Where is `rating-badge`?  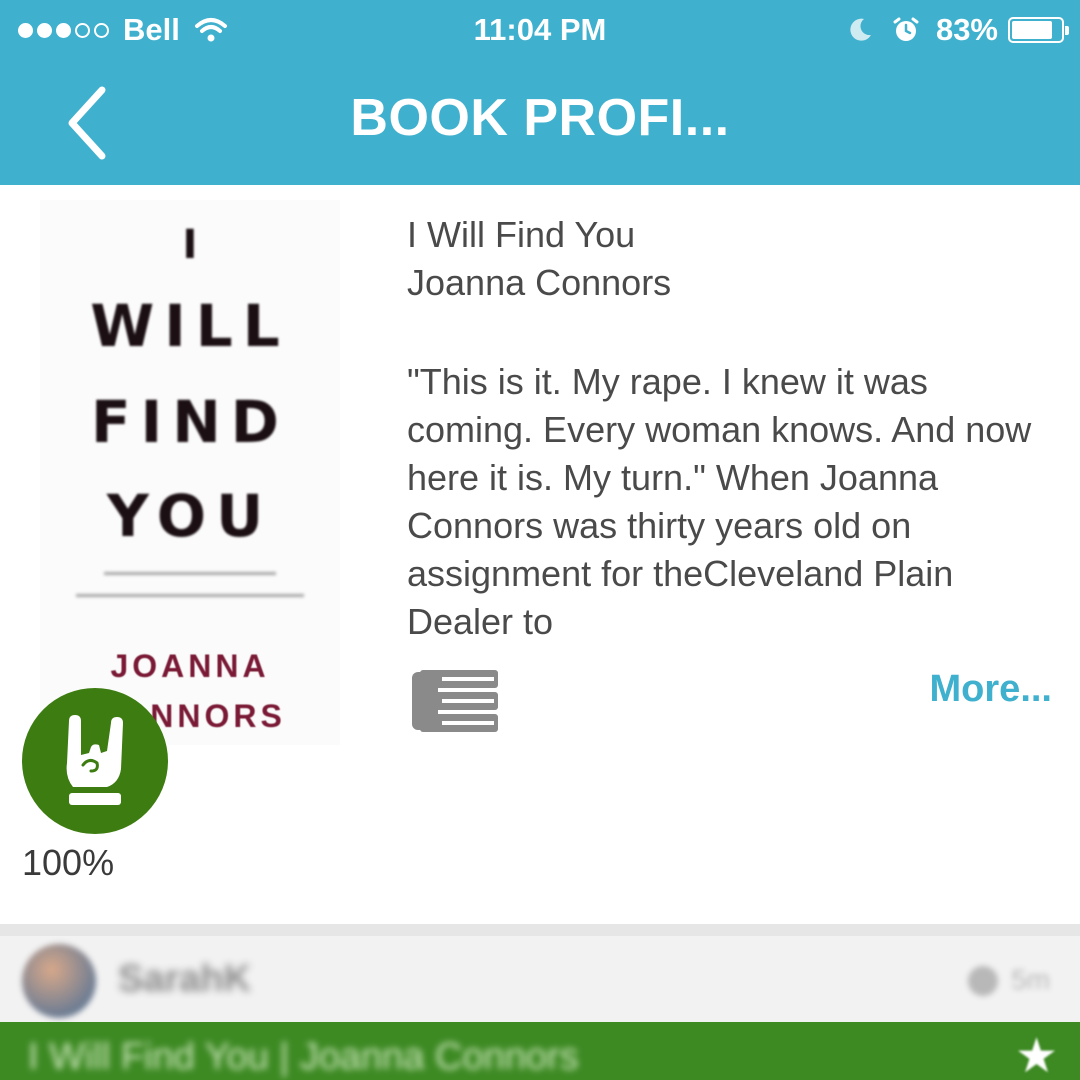
rating-badge is located at coordinates (95, 761).